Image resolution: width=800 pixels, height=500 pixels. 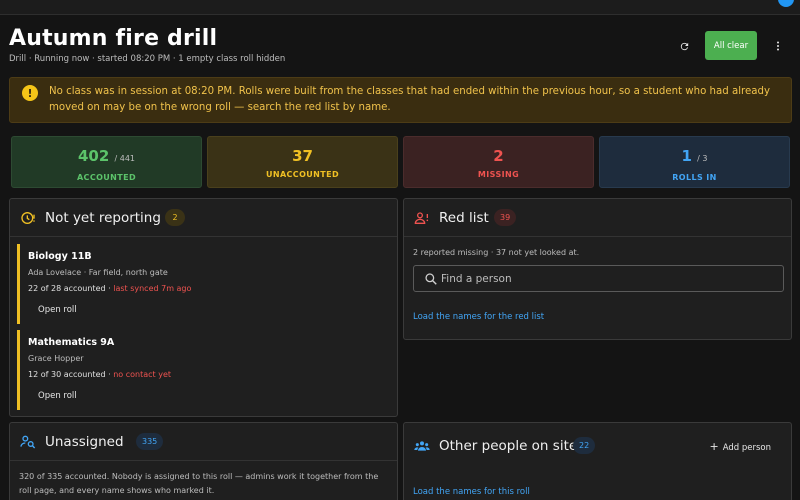 I want to click on person-alert-icon, so click(x=421, y=218).